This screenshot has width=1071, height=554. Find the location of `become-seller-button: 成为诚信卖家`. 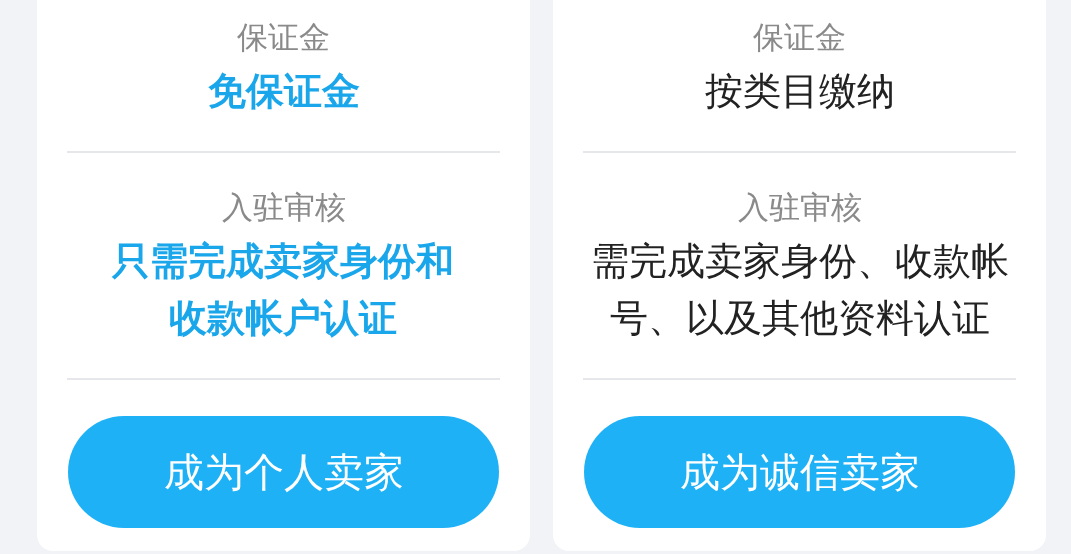

become-seller-button: 成为诚信卖家 is located at coordinates (799, 472).